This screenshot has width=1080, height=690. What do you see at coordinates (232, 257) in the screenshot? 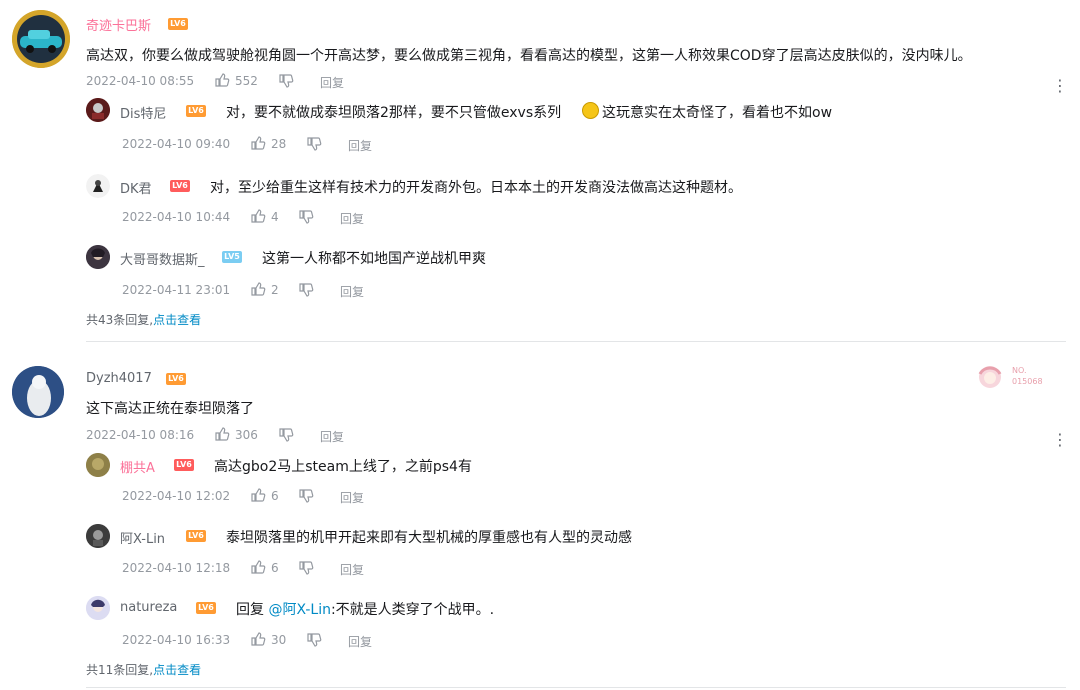
I see `level-badge: LV5` at bounding box center [232, 257].